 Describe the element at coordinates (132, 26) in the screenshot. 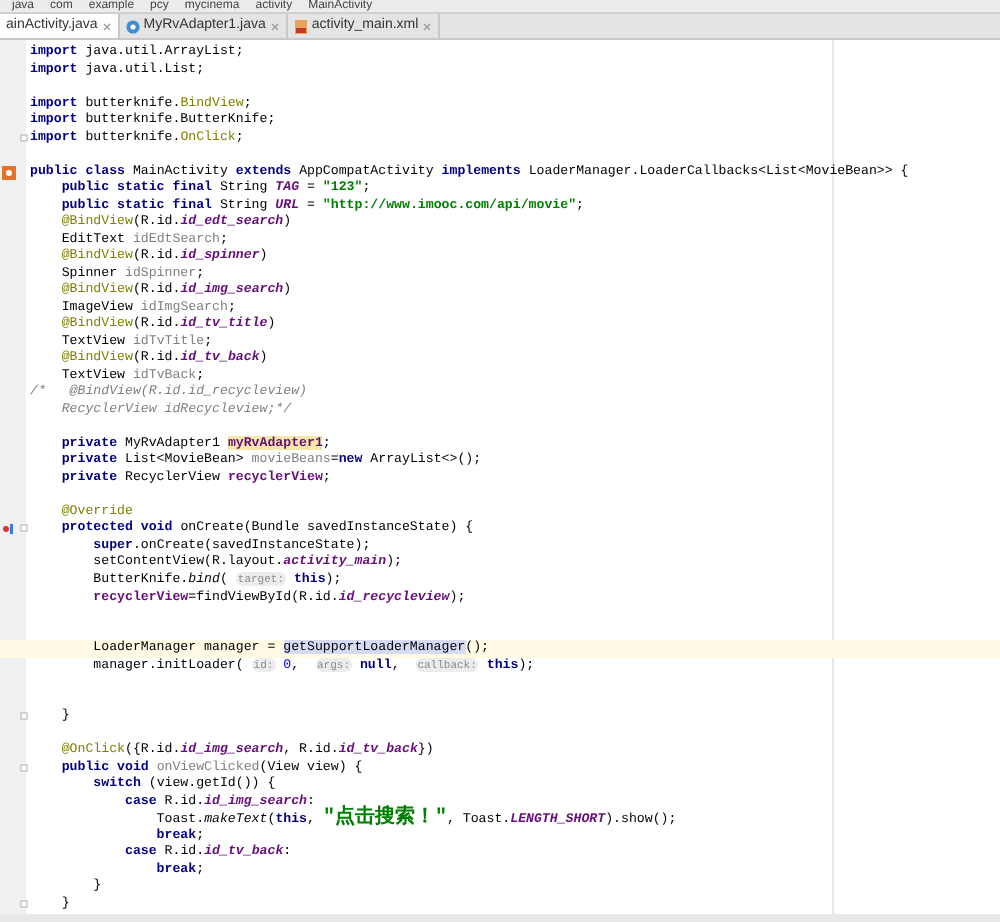

I see `class-file-icon` at that location.